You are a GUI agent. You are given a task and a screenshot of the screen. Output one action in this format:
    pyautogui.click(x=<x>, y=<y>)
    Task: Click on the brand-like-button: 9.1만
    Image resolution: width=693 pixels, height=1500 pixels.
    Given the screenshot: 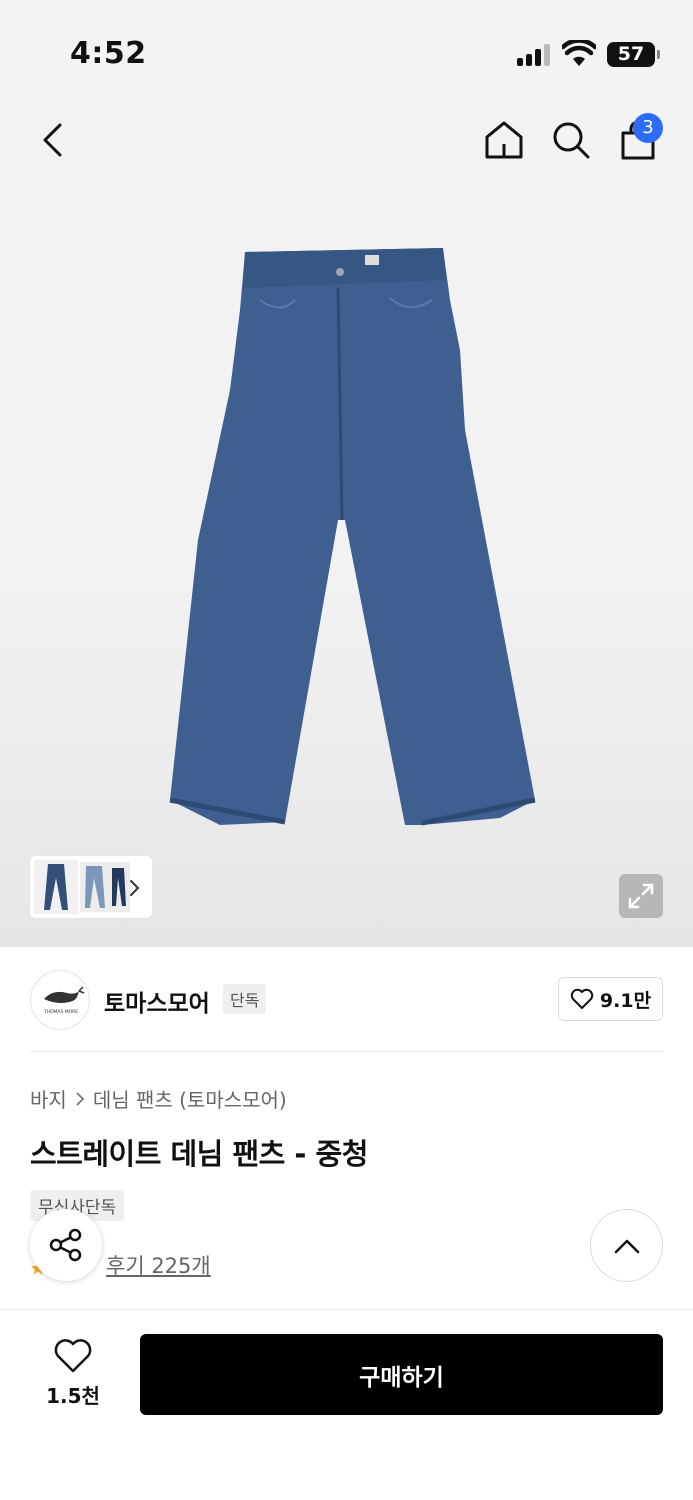 What is the action you would take?
    pyautogui.click(x=610, y=999)
    